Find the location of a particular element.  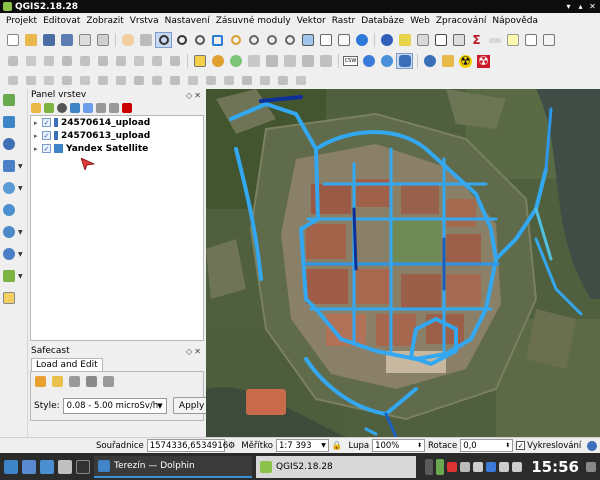

zoom-in-button is located at coordinates (163, 40).